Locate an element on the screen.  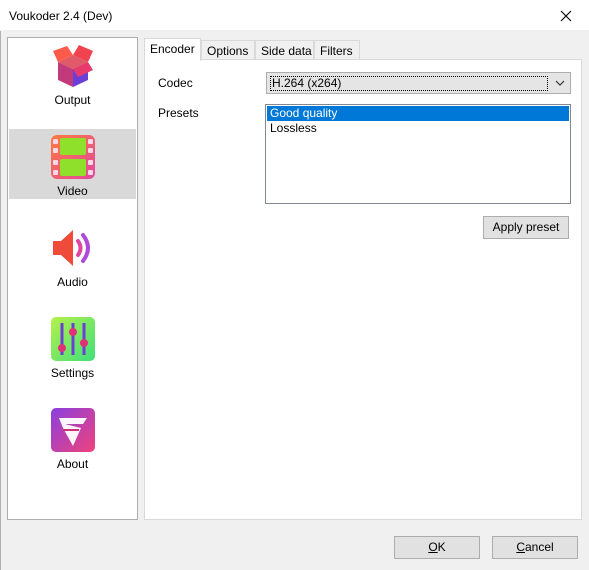
sidebar-item-audio: Audio is located at coordinates (72, 255).